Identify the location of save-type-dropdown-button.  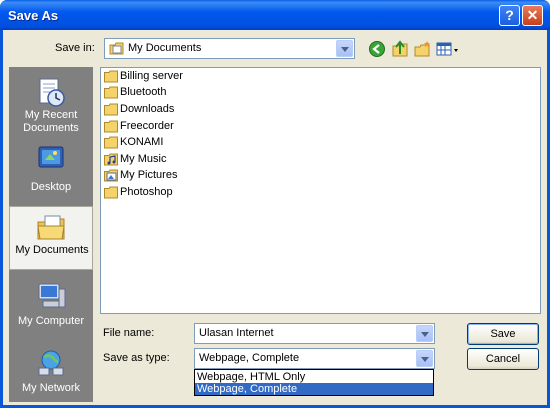
(424, 358).